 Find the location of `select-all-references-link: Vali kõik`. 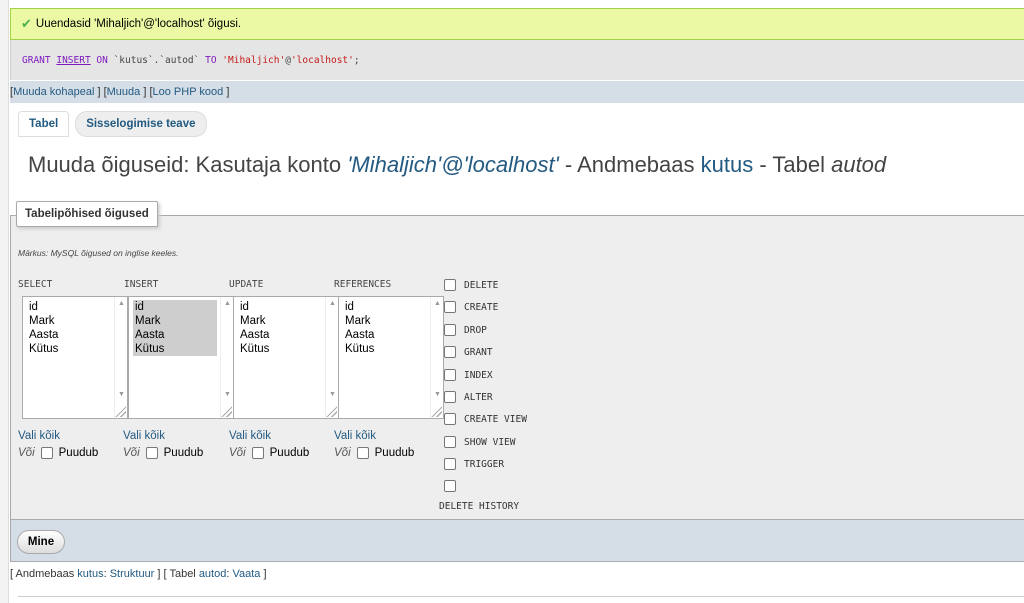

select-all-references-link: Vali kõik is located at coordinates (355, 436).